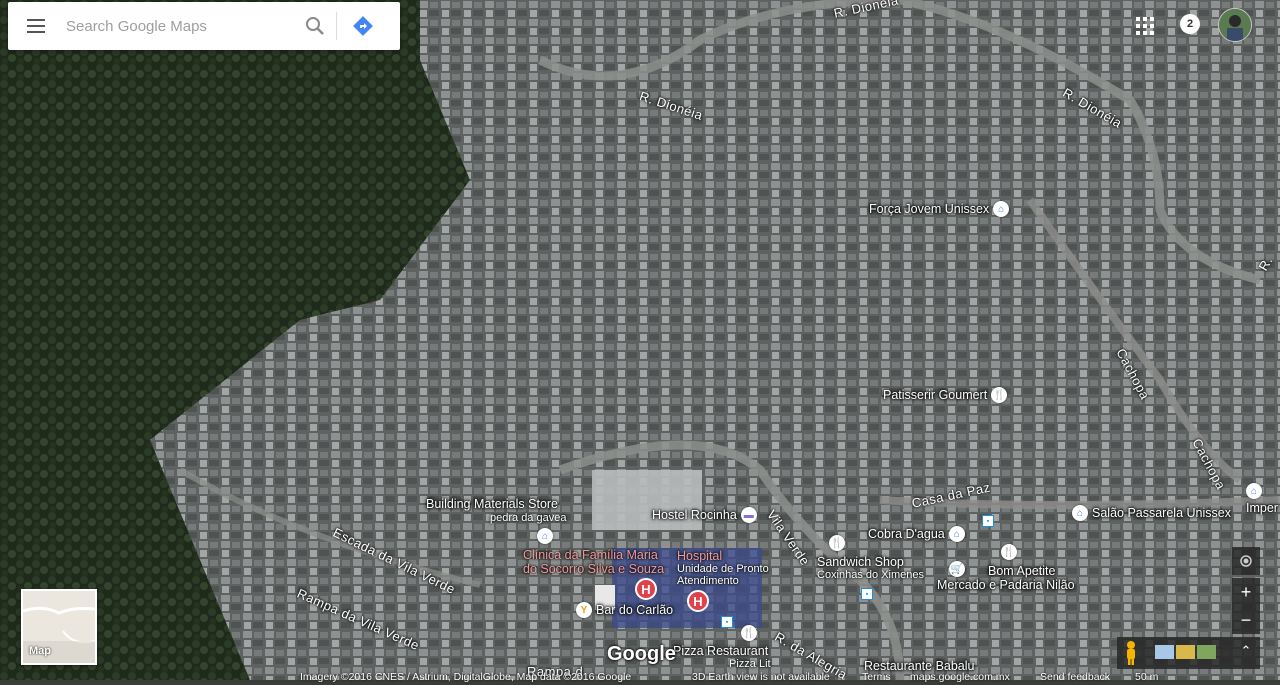 Image resolution: width=1280 pixels, height=685 pixels. What do you see at coordinates (960, 677) in the screenshot?
I see `domain-link: maps.google.com.mx` at bounding box center [960, 677].